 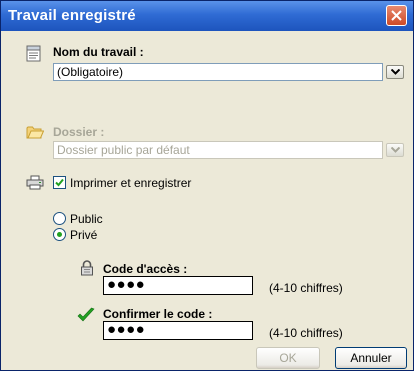 I want to click on title-bar: Travail enregistré, so click(x=207, y=16).